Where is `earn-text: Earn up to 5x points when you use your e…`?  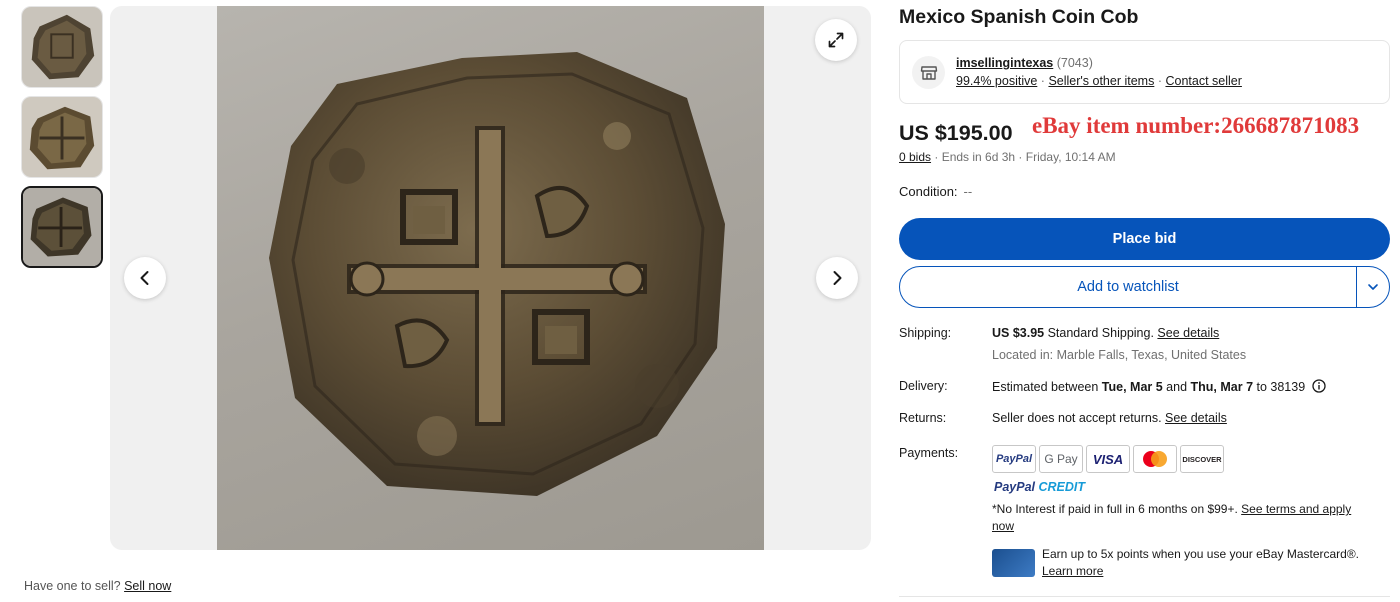
earn-text: Earn up to 5x points when you use your e… is located at coordinates (1201, 554).